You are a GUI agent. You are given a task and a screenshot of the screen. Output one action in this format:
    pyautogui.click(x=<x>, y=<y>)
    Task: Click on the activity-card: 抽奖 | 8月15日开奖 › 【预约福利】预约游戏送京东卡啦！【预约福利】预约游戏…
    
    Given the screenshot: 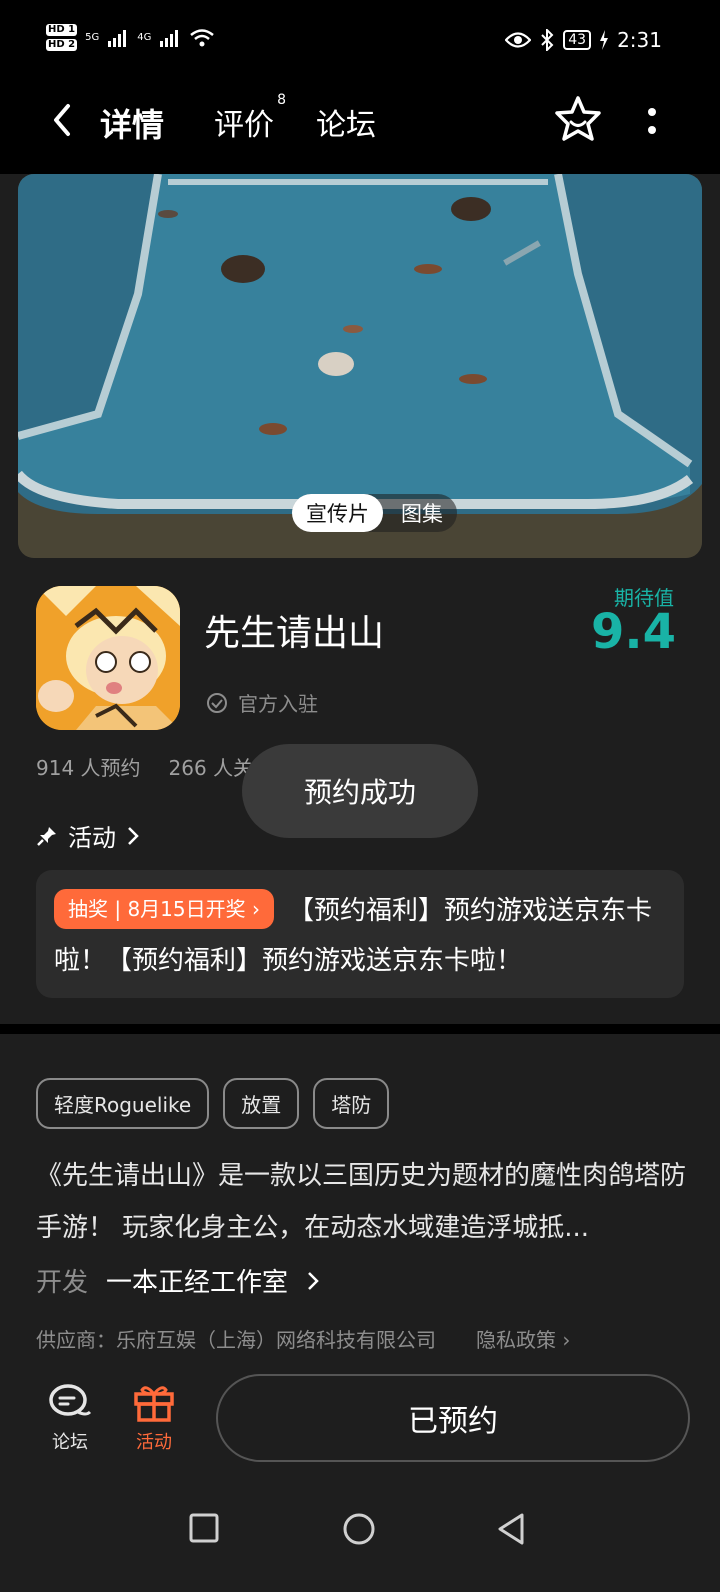 What is the action you would take?
    pyautogui.click(x=360, y=934)
    